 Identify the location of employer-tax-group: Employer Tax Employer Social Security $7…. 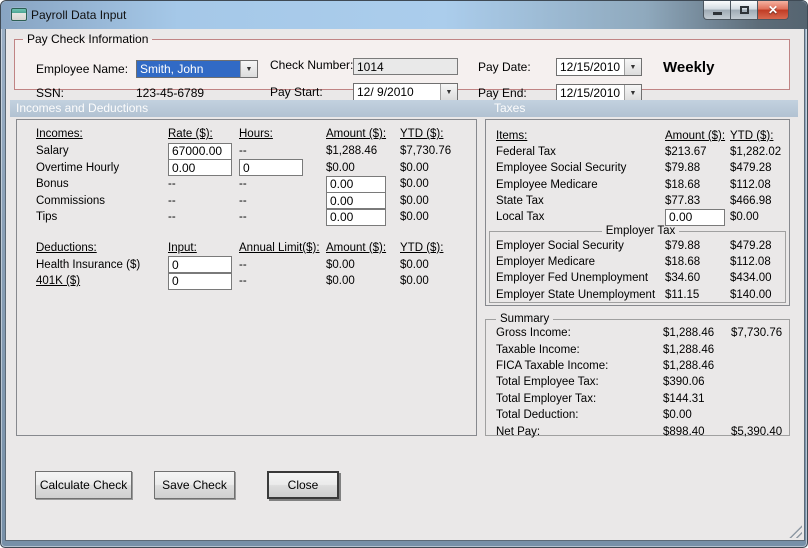
(637, 264).